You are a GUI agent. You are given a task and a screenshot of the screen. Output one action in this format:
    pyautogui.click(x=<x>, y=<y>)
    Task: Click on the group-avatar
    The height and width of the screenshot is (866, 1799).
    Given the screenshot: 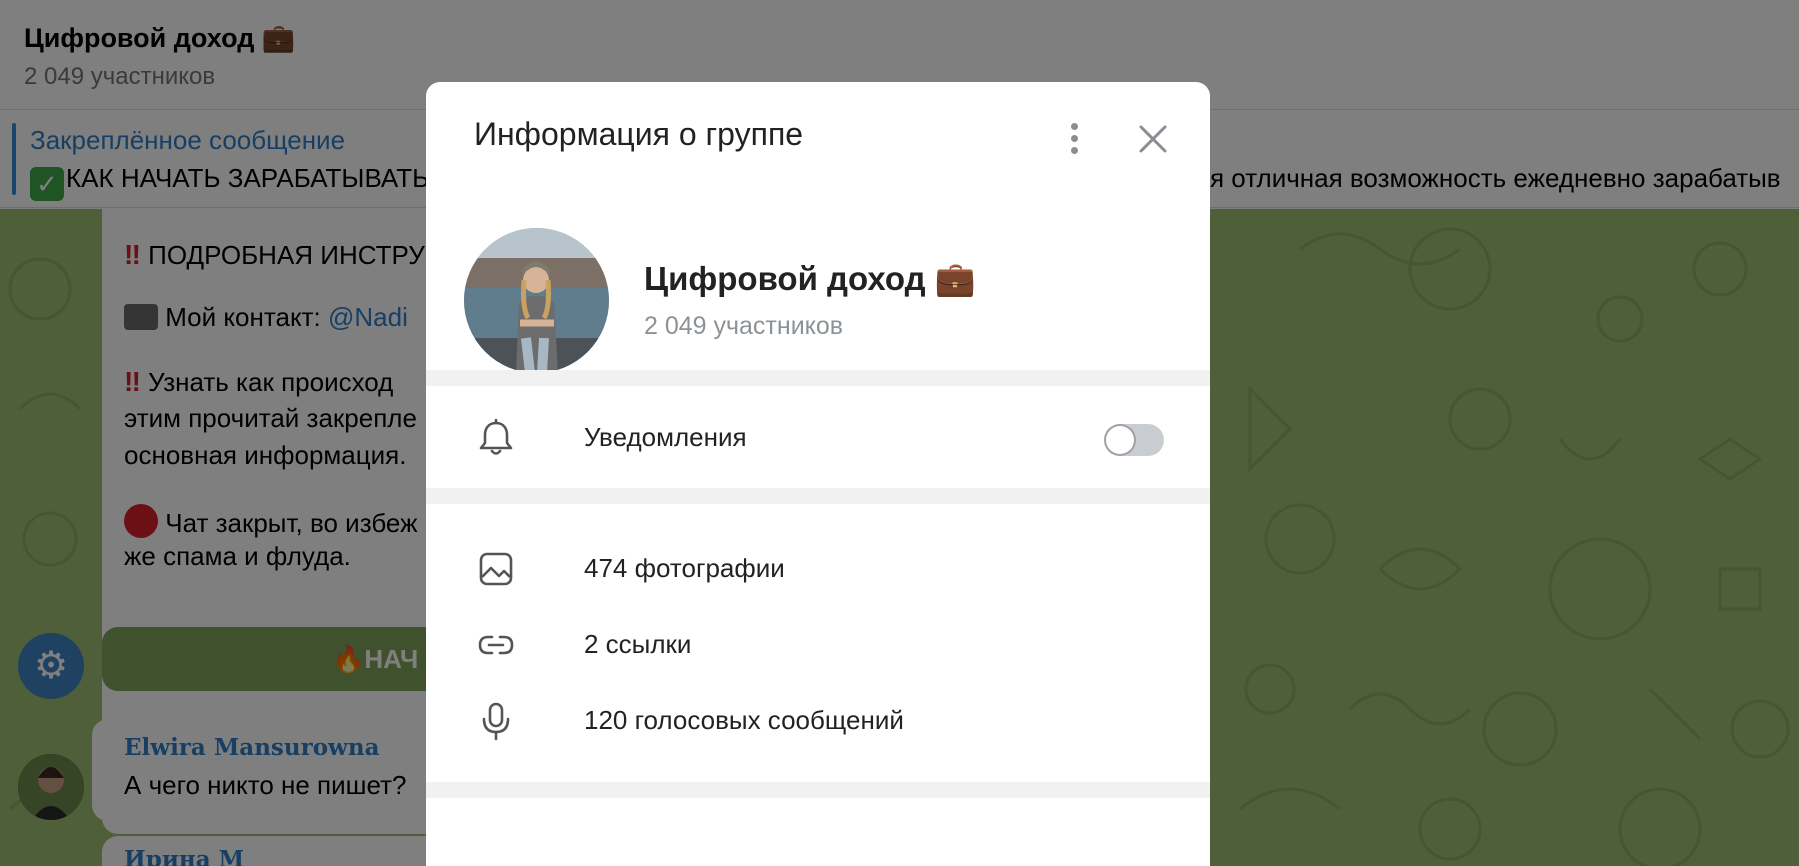 What is the action you would take?
    pyautogui.click(x=536, y=300)
    